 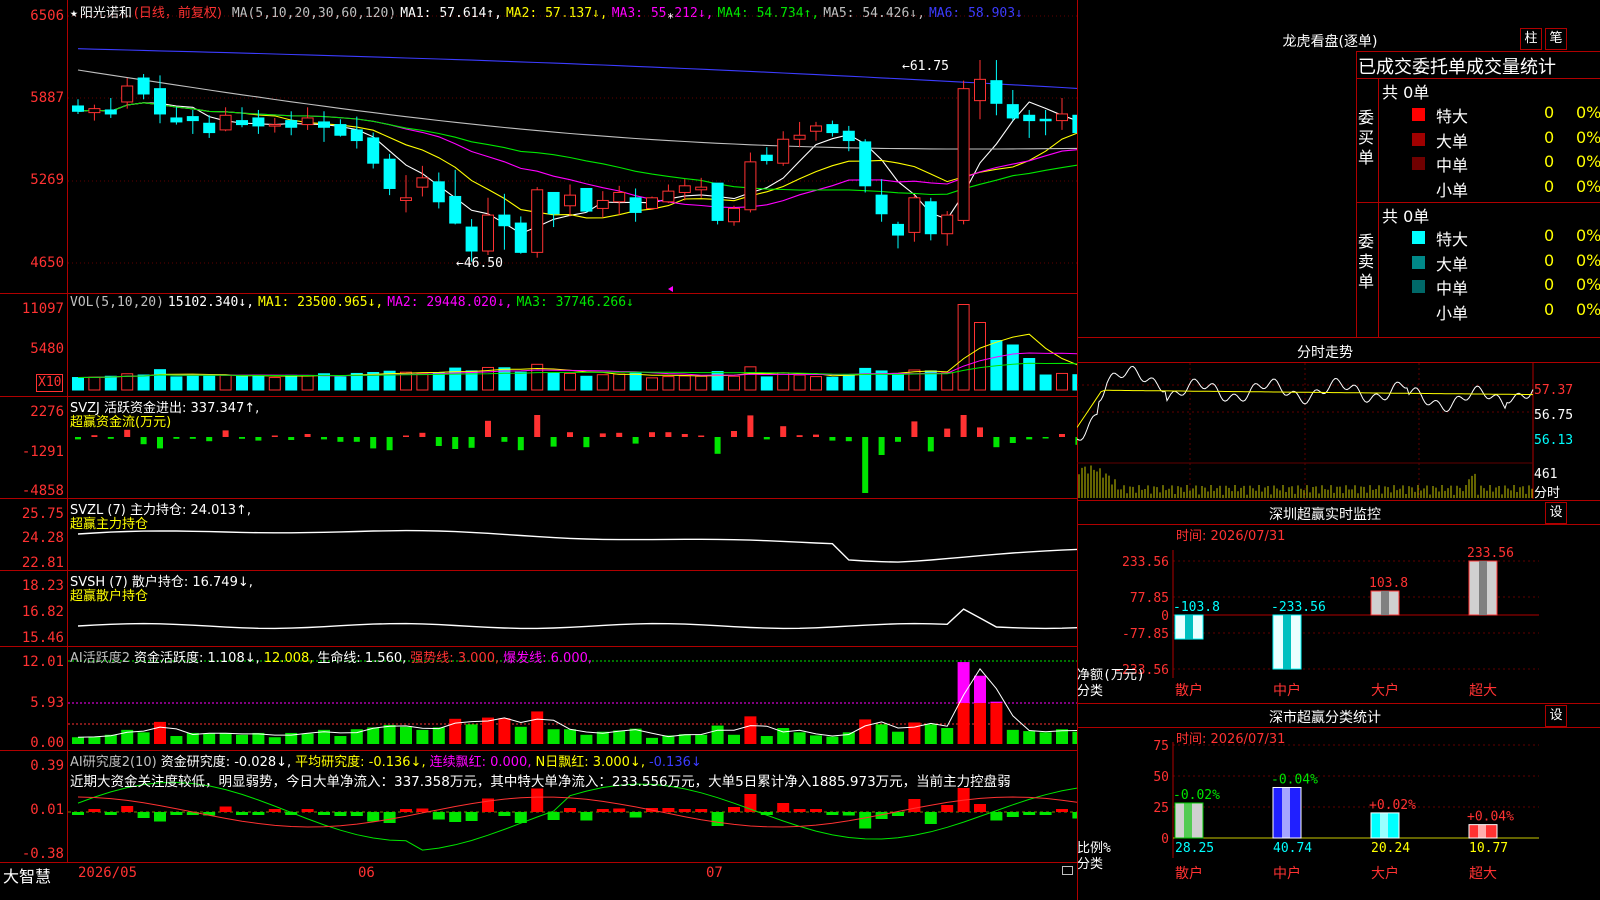 What do you see at coordinates (1554, 440) in the screenshot?
I see `intraday-price-tick: 56.13` at bounding box center [1554, 440].